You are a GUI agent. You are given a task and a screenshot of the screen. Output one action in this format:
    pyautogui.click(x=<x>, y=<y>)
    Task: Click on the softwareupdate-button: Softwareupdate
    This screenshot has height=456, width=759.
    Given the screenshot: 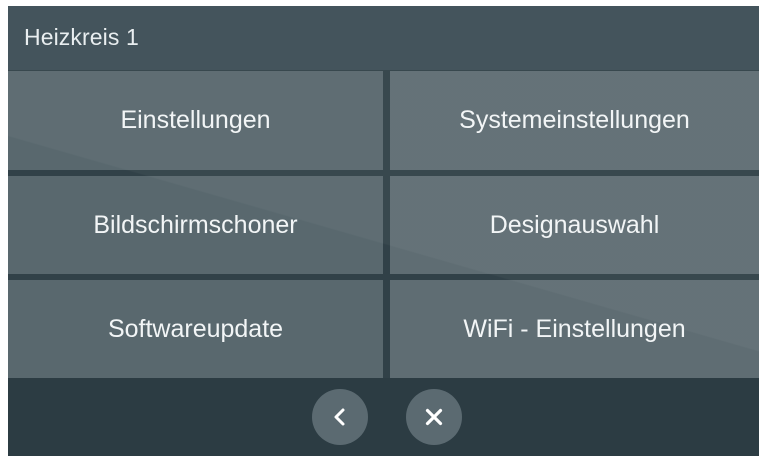 What is the action you would take?
    pyautogui.click(x=195, y=329)
    